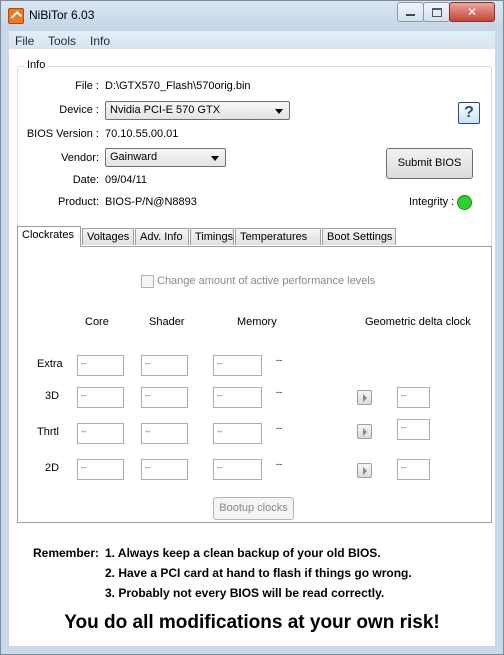 The width and height of the screenshot is (504, 655). I want to click on menu-tools: Tools, so click(62, 41).